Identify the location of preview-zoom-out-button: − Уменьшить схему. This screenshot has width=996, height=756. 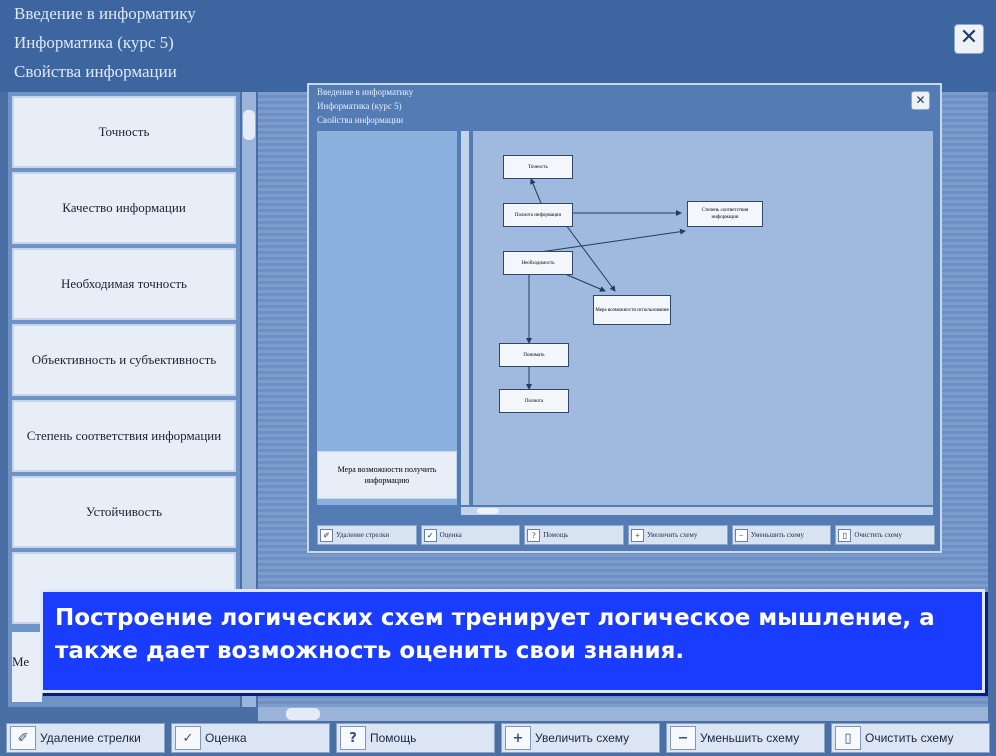
(781, 535).